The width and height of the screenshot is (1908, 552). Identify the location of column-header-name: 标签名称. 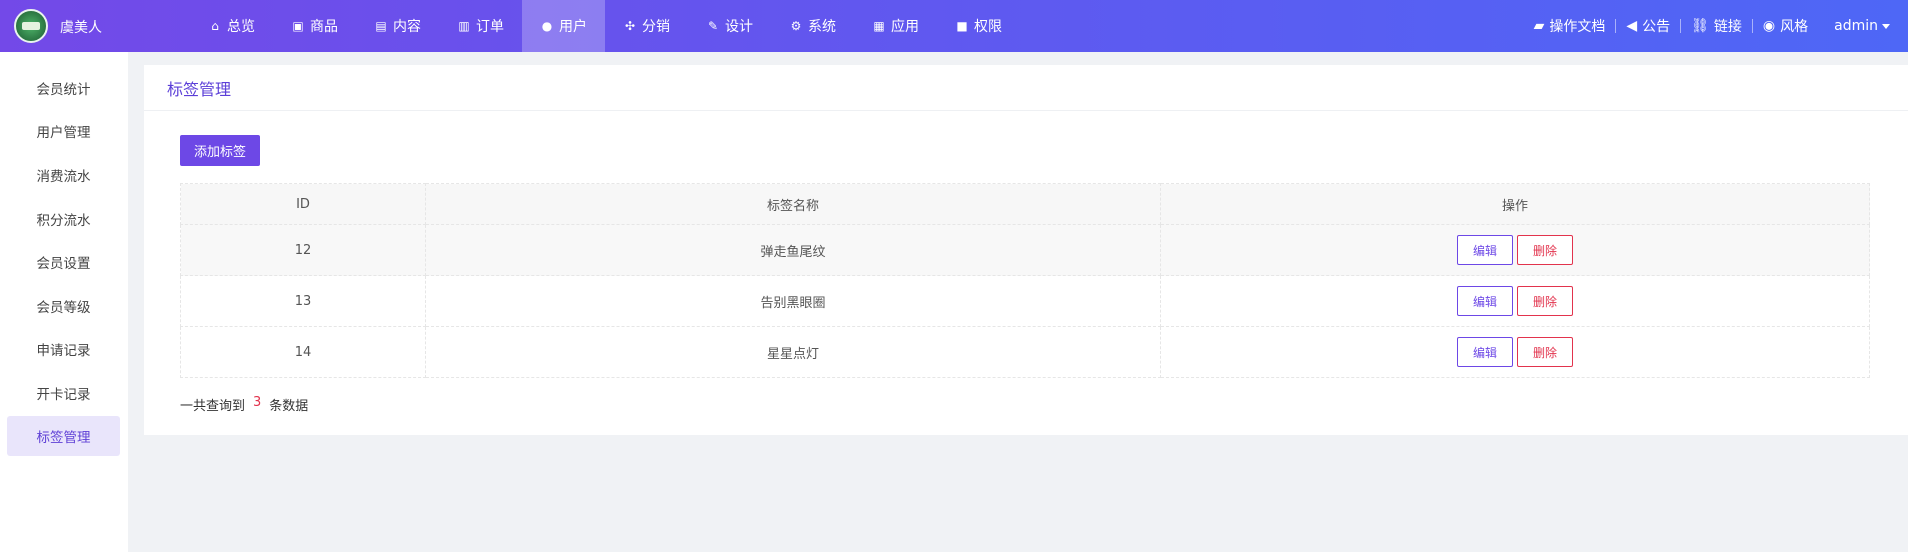
(793, 204).